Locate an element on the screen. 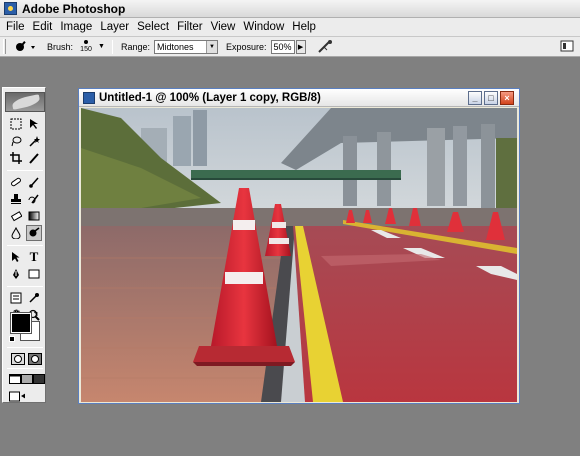 The image size is (580, 456). type-icon: T is located at coordinates (34, 256).